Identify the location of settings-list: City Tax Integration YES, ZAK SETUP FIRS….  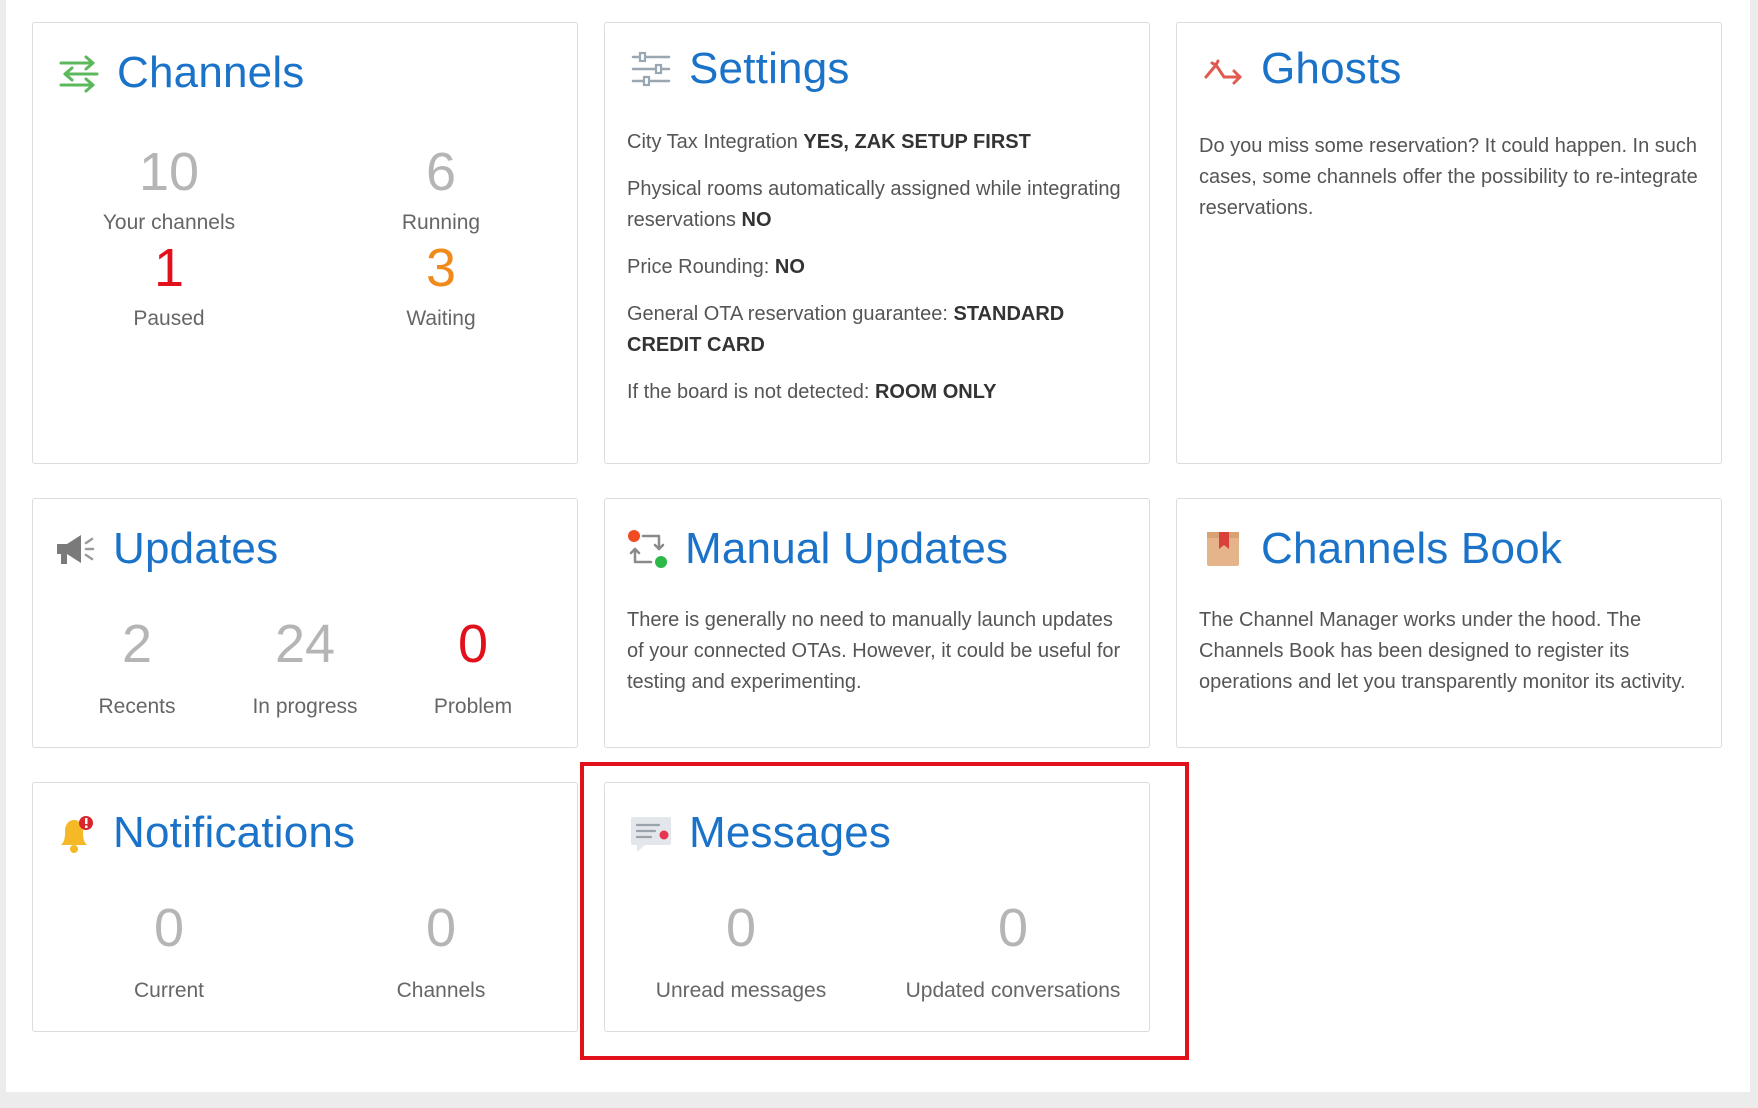
(878, 275).